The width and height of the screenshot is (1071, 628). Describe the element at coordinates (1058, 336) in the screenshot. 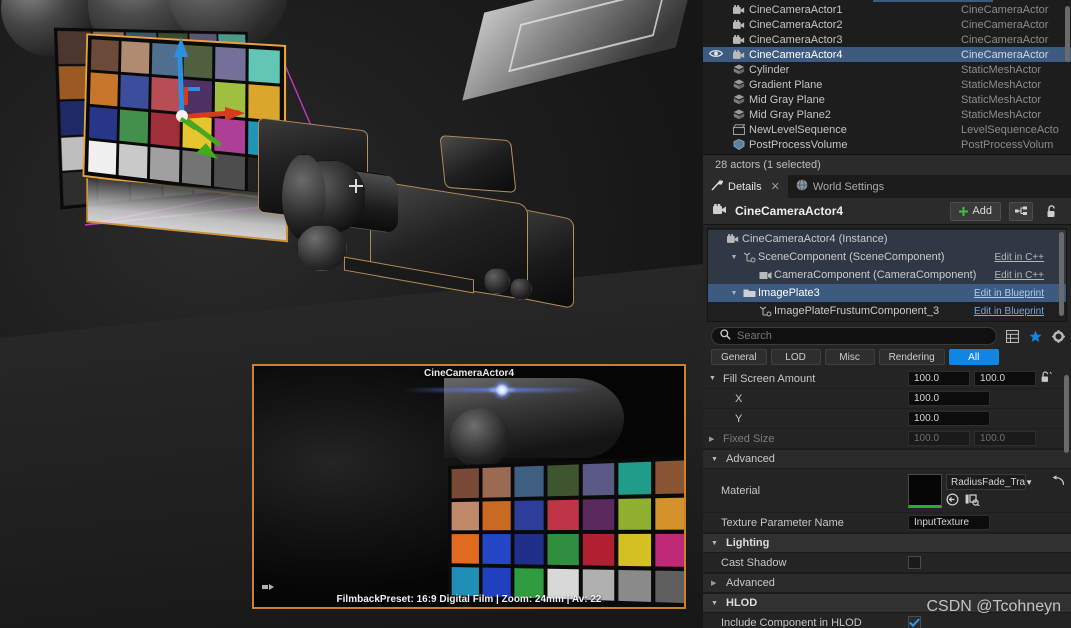

I see `gear-icon` at that location.